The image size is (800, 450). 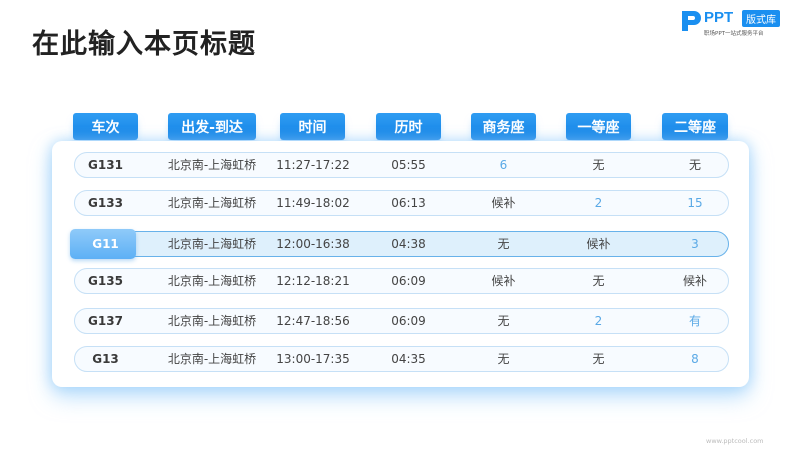 What do you see at coordinates (105, 281) in the screenshot?
I see `cell-train: G135` at bounding box center [105, 281].